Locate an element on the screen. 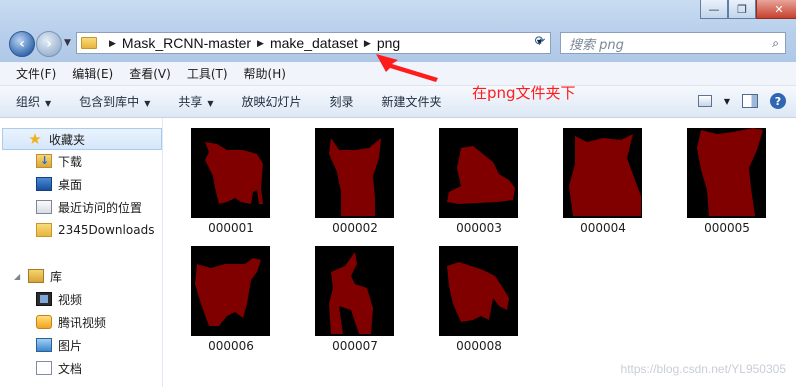 The image size is (796, 387). sidebar-item-label: 收藏夹 is located at coordinates (67, 139).